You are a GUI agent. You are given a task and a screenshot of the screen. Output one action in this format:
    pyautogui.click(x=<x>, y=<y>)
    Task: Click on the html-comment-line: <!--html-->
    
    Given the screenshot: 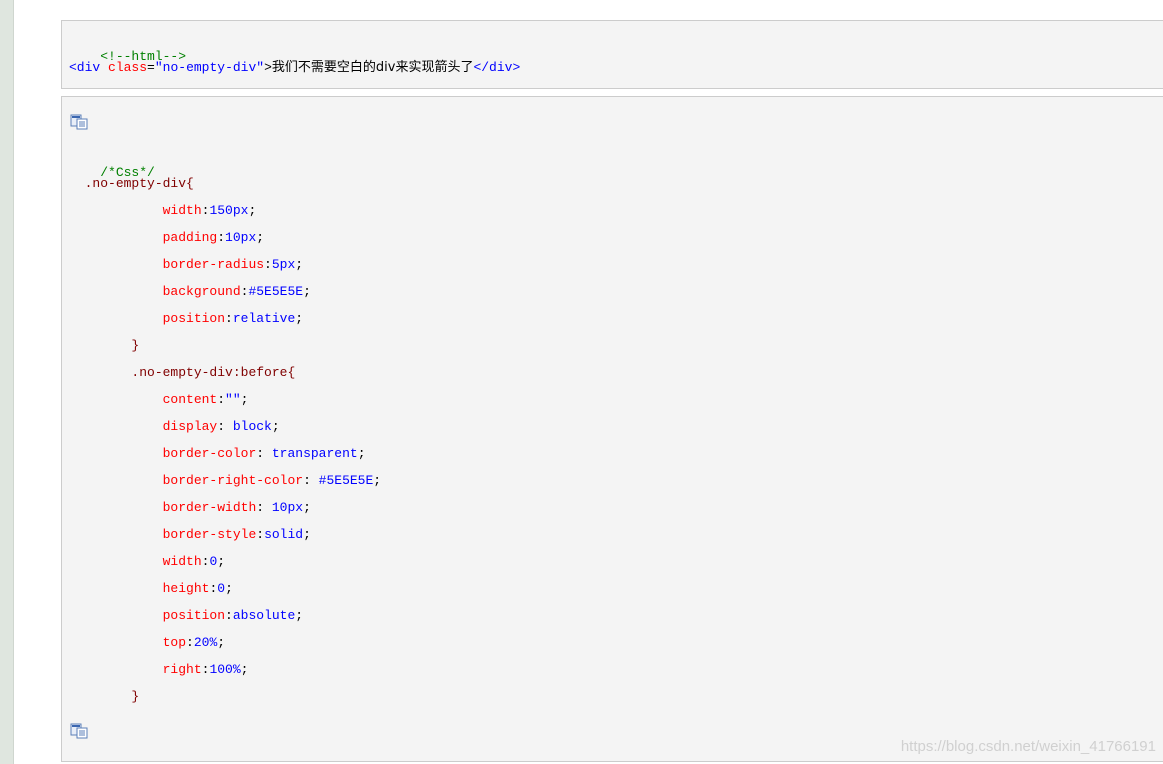 What is the action you would take?
    pyautogui.click(x=127, y=48)
    